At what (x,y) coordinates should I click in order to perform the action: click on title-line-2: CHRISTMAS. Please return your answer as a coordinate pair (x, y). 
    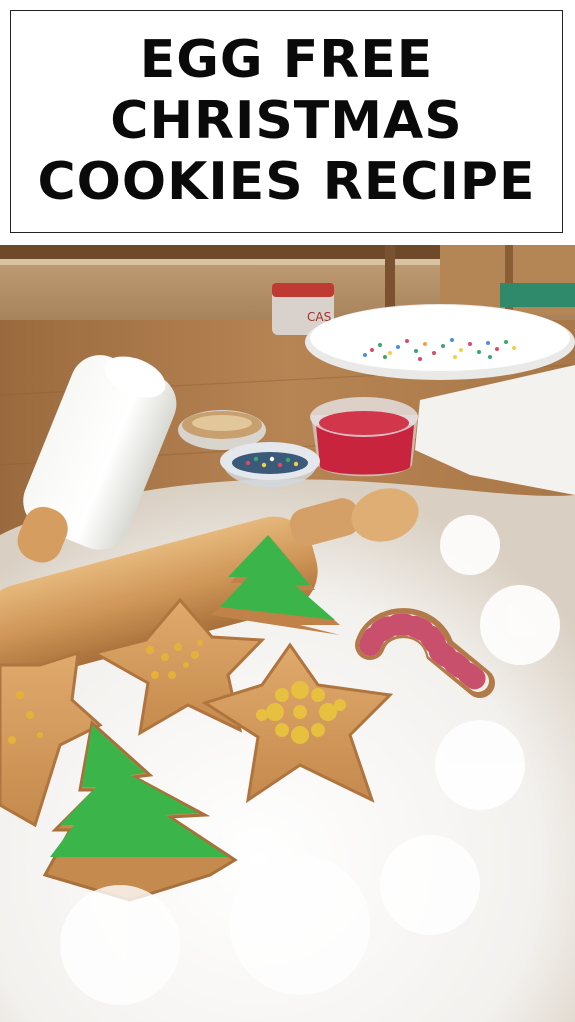
    Looking at the image, I should click on (286, 121).